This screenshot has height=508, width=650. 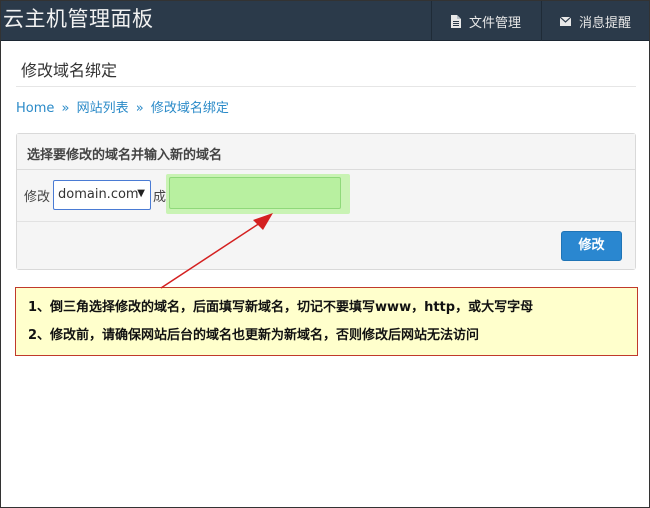 What do you see at coordinates (69, 70) in the screenshot?
I see `page-title: 修改域名绑定` at bounding box center [69, 70].